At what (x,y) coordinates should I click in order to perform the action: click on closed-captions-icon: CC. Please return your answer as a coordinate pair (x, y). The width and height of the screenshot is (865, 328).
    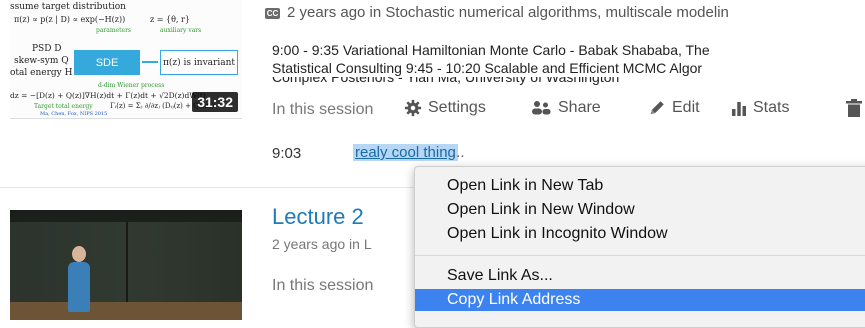
    Looking at the image, I should click on (272, 13).